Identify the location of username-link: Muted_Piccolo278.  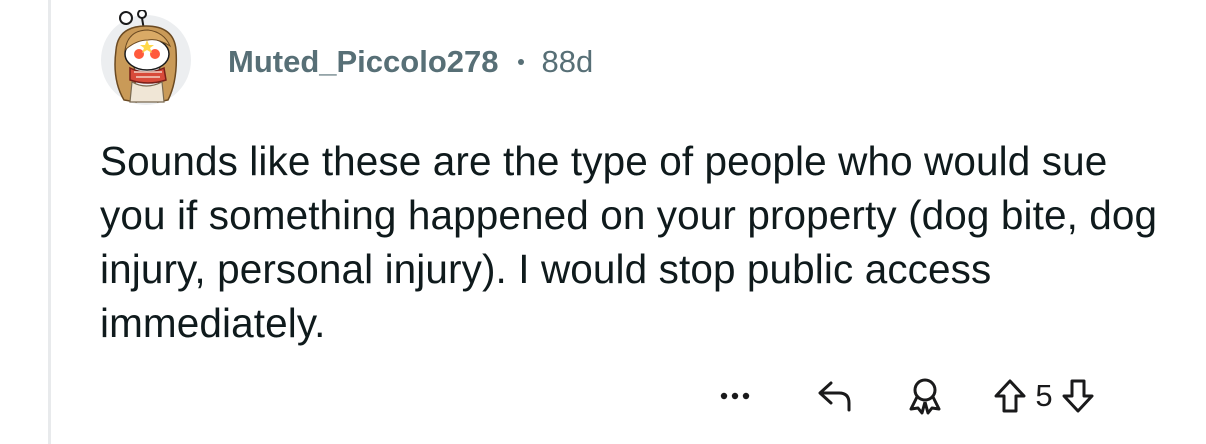
(363, 62).